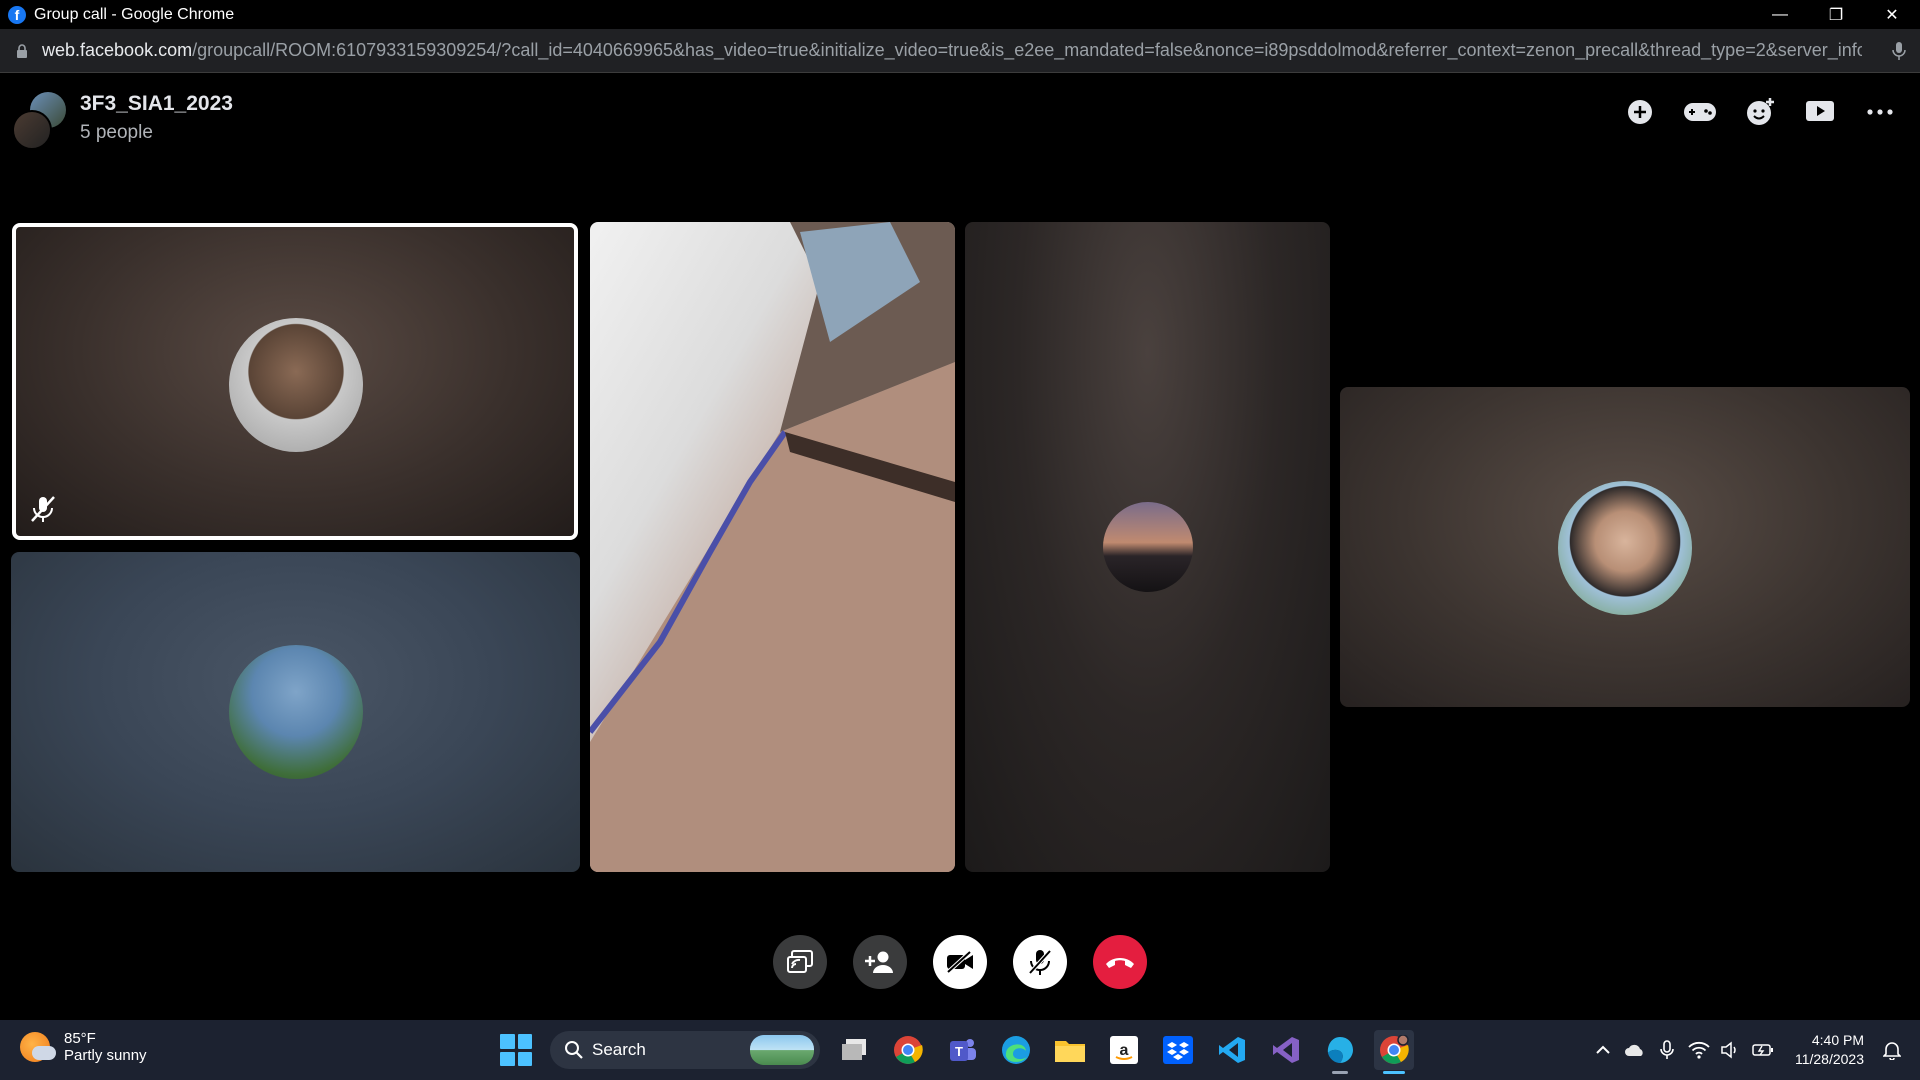  I want to click on chevron-up-icon, so click(1603, 1050).